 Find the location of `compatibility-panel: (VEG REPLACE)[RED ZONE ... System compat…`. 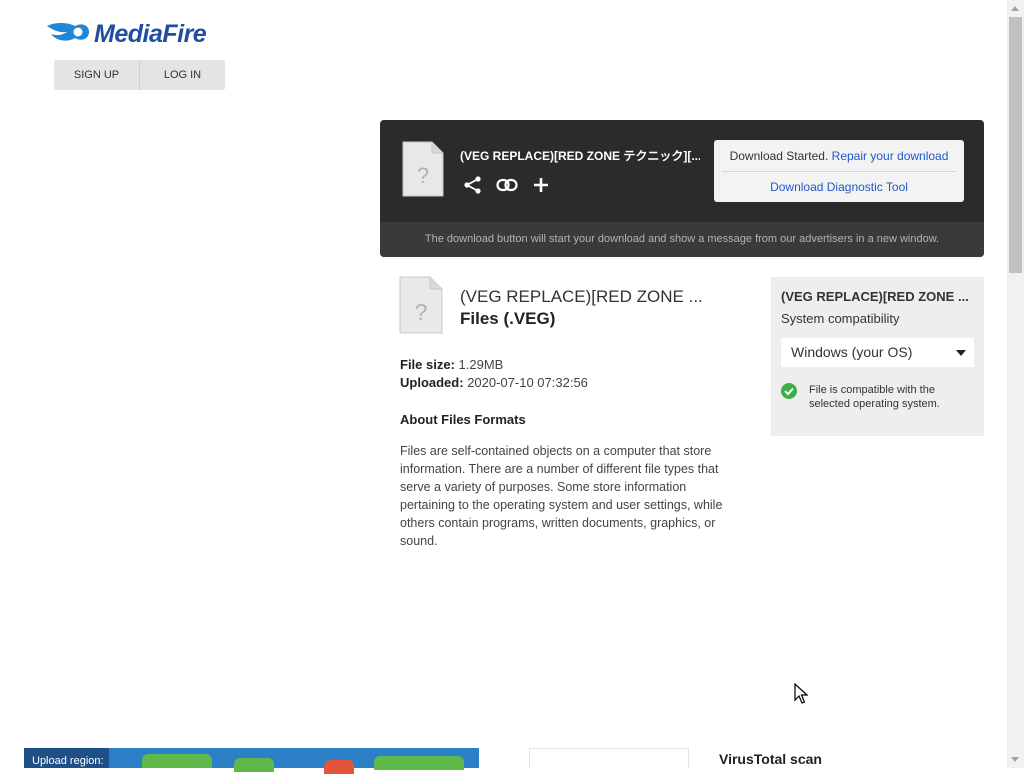

compatibility-panel: (VEG REPLACE)[RED ZONE ... System compat… is located at coordinates (877, 356).